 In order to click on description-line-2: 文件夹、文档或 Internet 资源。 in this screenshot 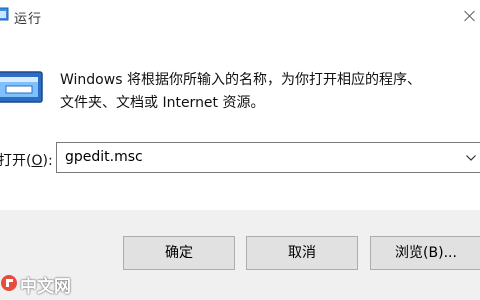, I will do `click(162, 103)`.